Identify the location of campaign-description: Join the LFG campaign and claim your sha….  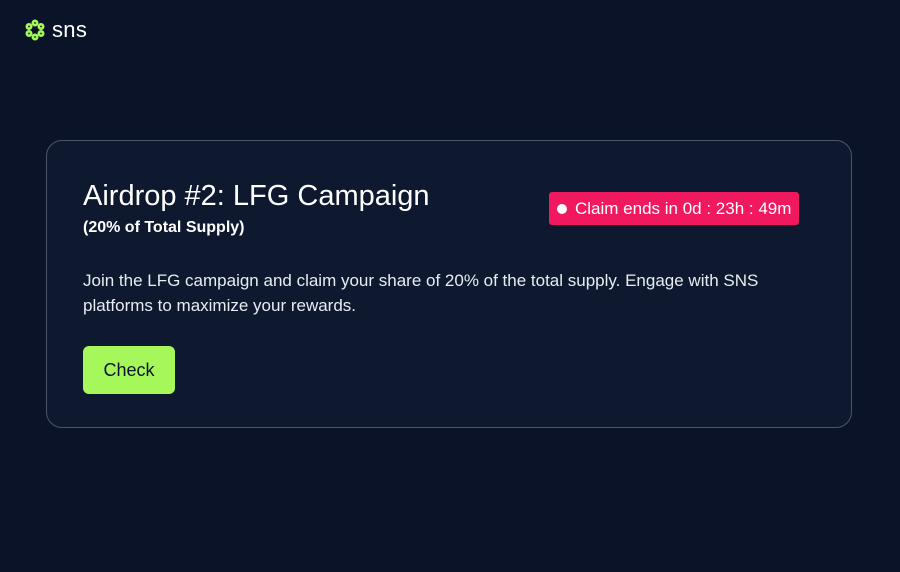
(421, 293).